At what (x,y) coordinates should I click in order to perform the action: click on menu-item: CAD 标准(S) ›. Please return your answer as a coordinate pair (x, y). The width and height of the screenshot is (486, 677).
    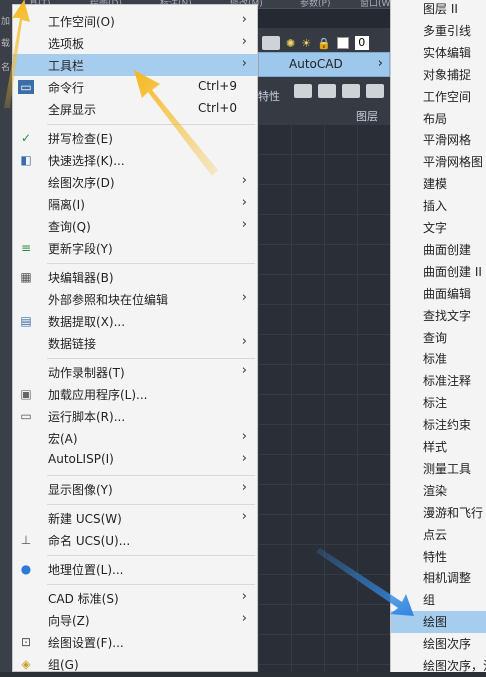
    Looking at the image, I should click on (135, 598).